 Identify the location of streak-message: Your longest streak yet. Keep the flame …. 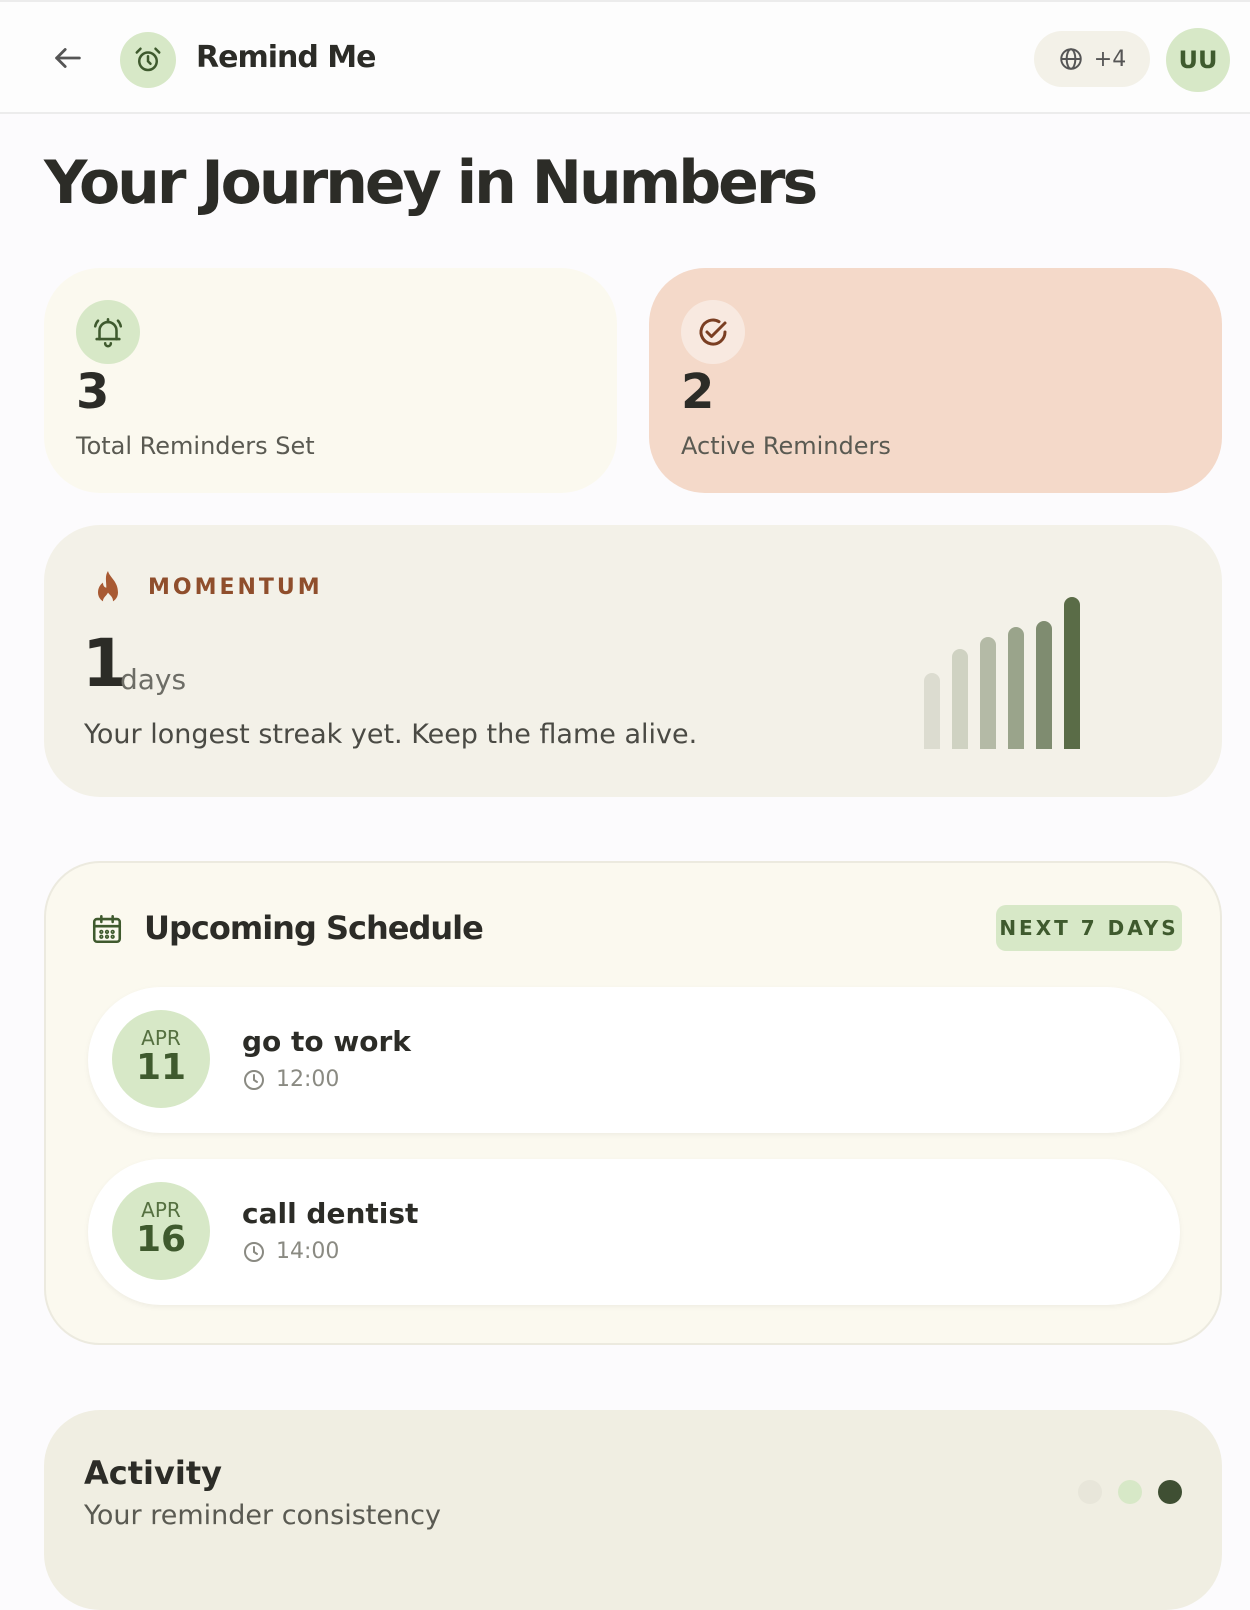
(391, 734).